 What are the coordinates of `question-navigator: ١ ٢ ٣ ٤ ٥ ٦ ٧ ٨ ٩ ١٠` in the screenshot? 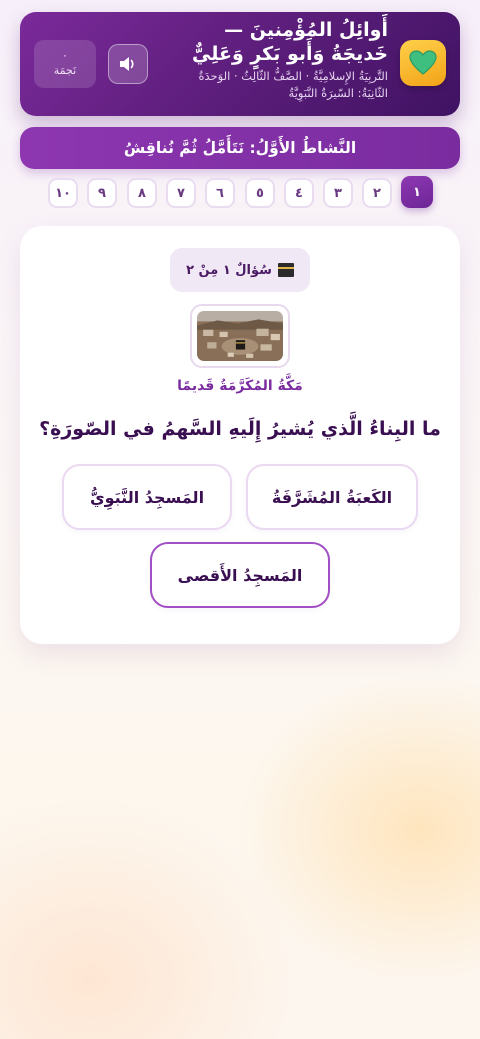 It's located at (240, 194).